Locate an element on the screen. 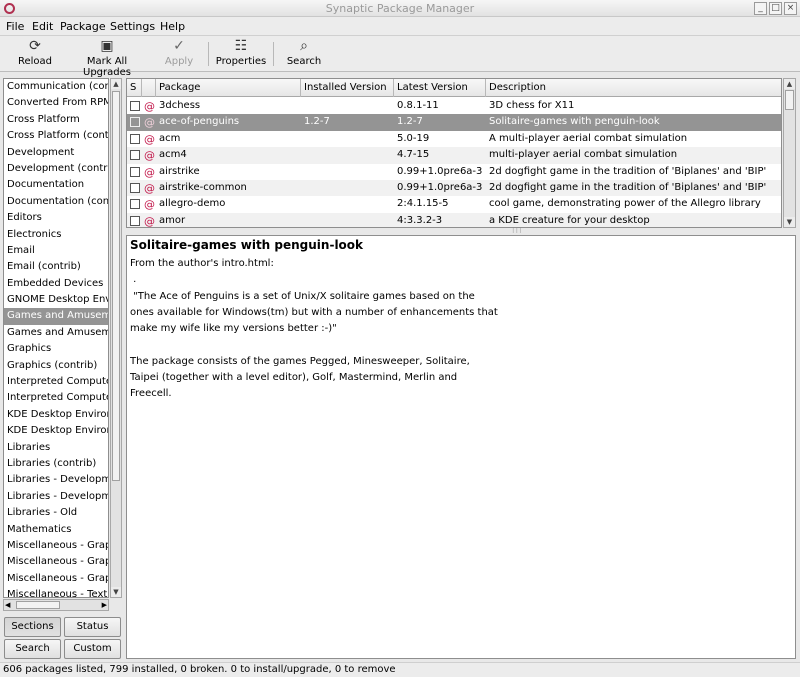 The height and width of the screenshot is (677, 800). column-header-supported is located at coordinates (149, 88).